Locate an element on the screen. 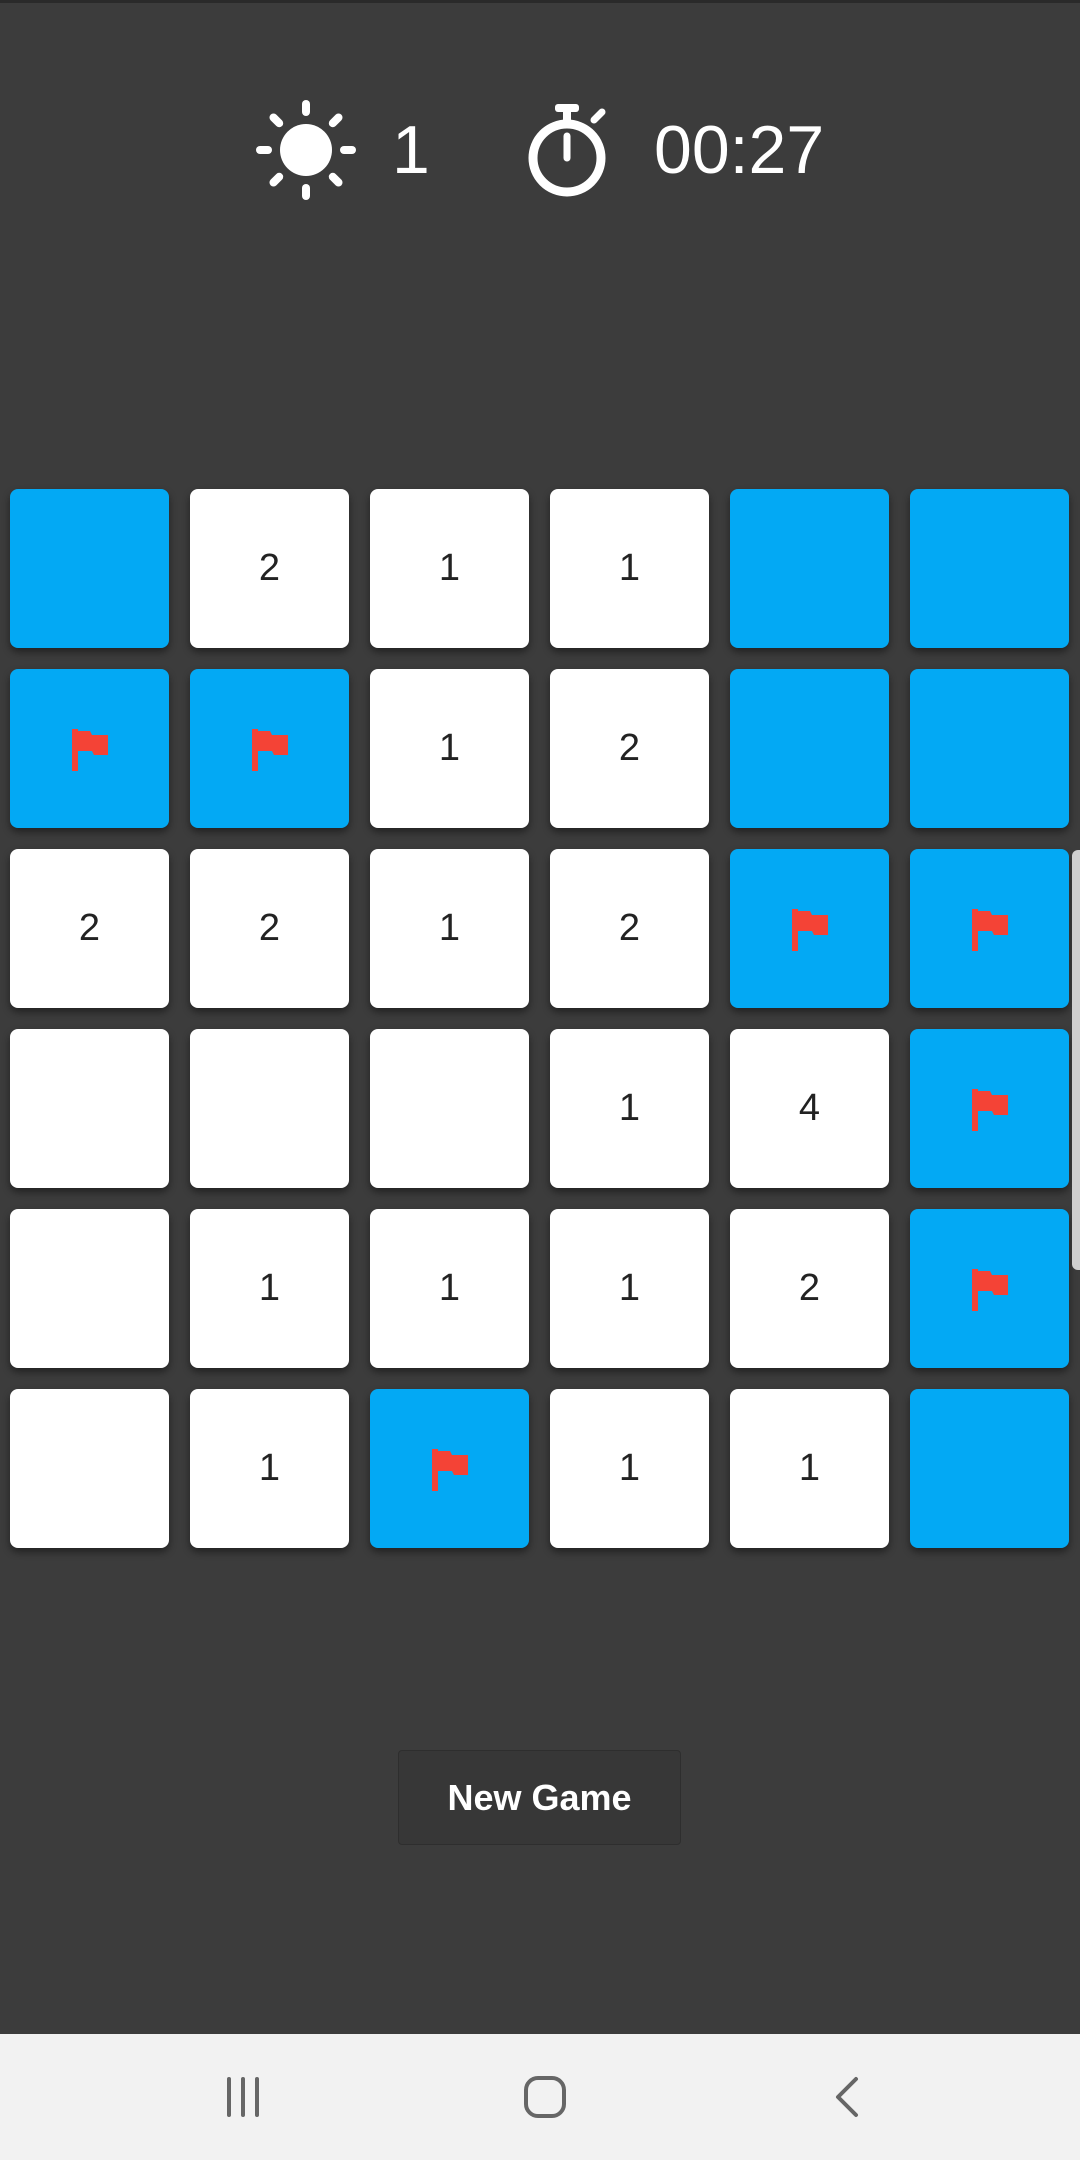 Image resolution: width=1080 pixels, height=2160 pixels. revealed-number-cell: 4 is located at coordinates (809, 1108).